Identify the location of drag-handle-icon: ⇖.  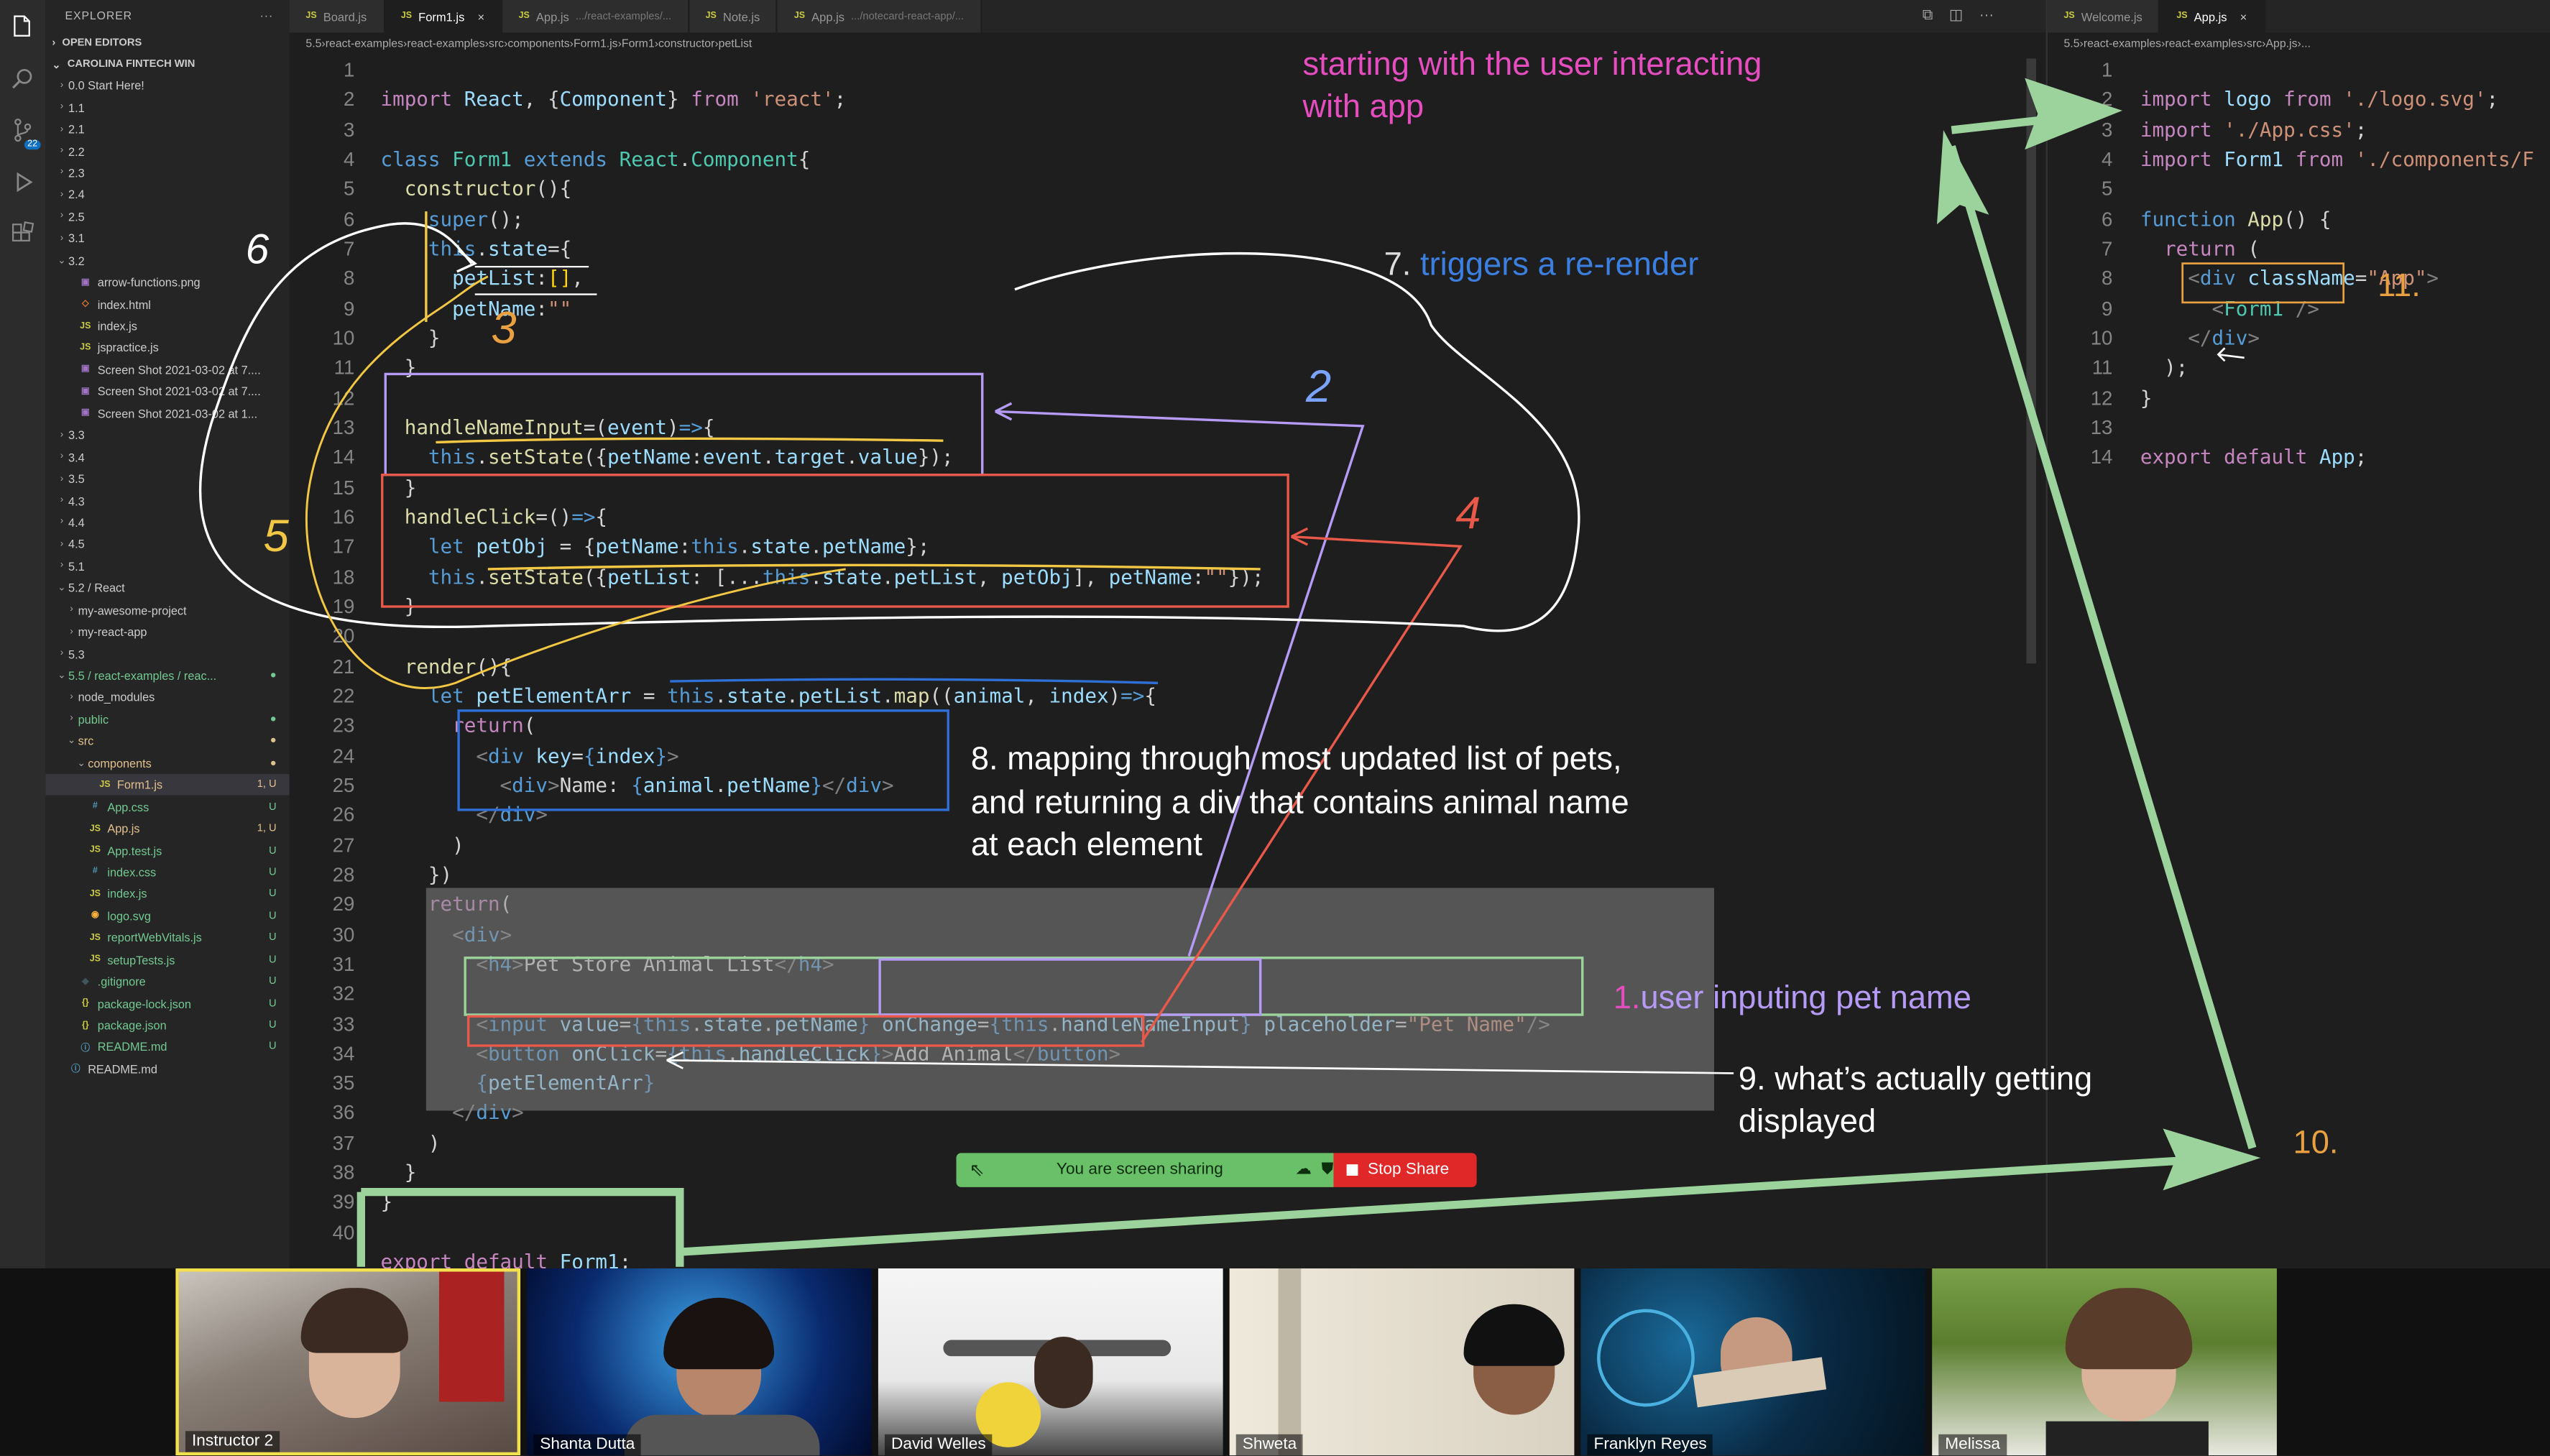
(977, 1170).